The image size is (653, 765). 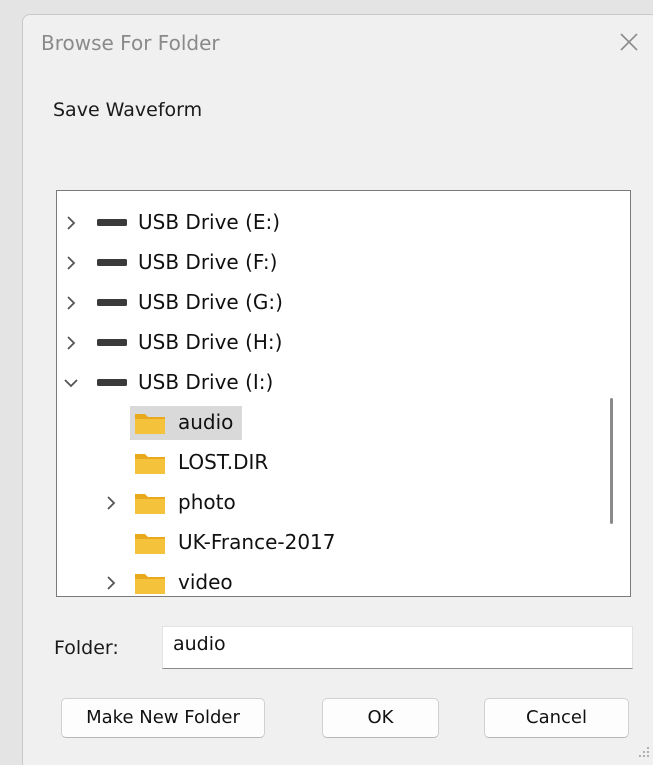 What do you see at coordinates (611, 461) in the screenshot?
I see `tree-scrollbar` at bounding box center [611, 461].